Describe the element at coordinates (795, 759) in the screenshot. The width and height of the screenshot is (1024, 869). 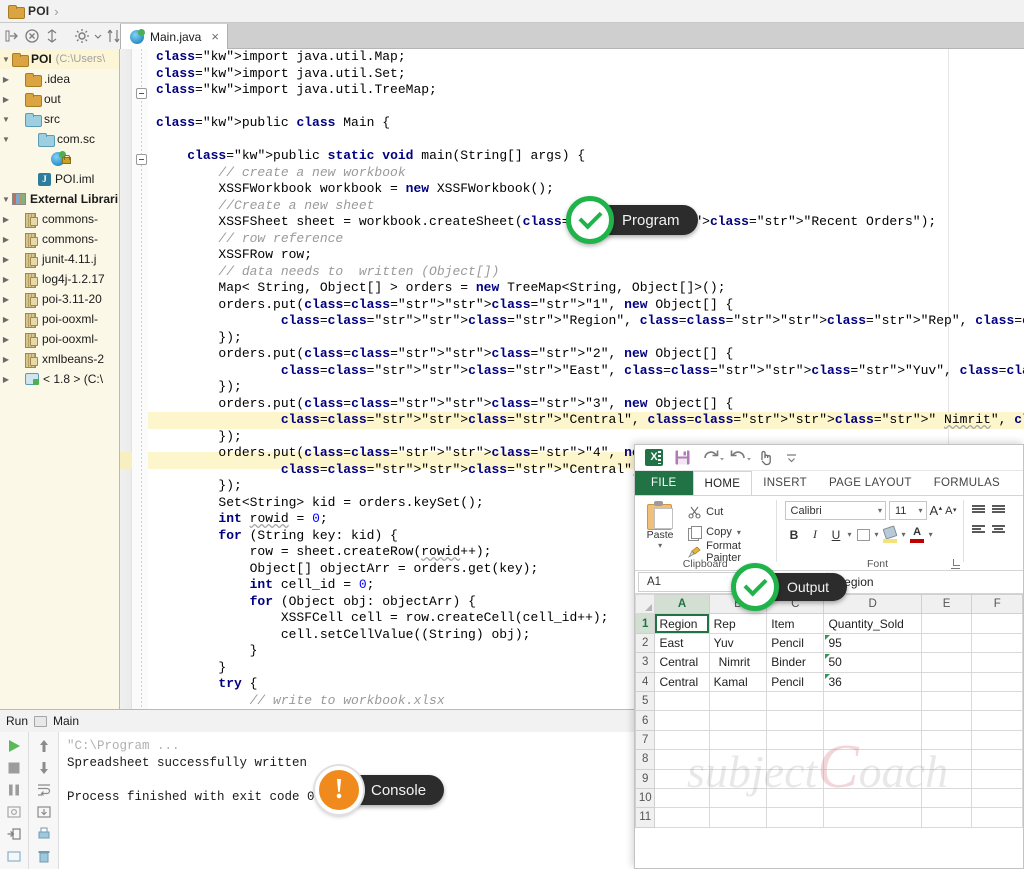
I see `cell-C8` at that location.